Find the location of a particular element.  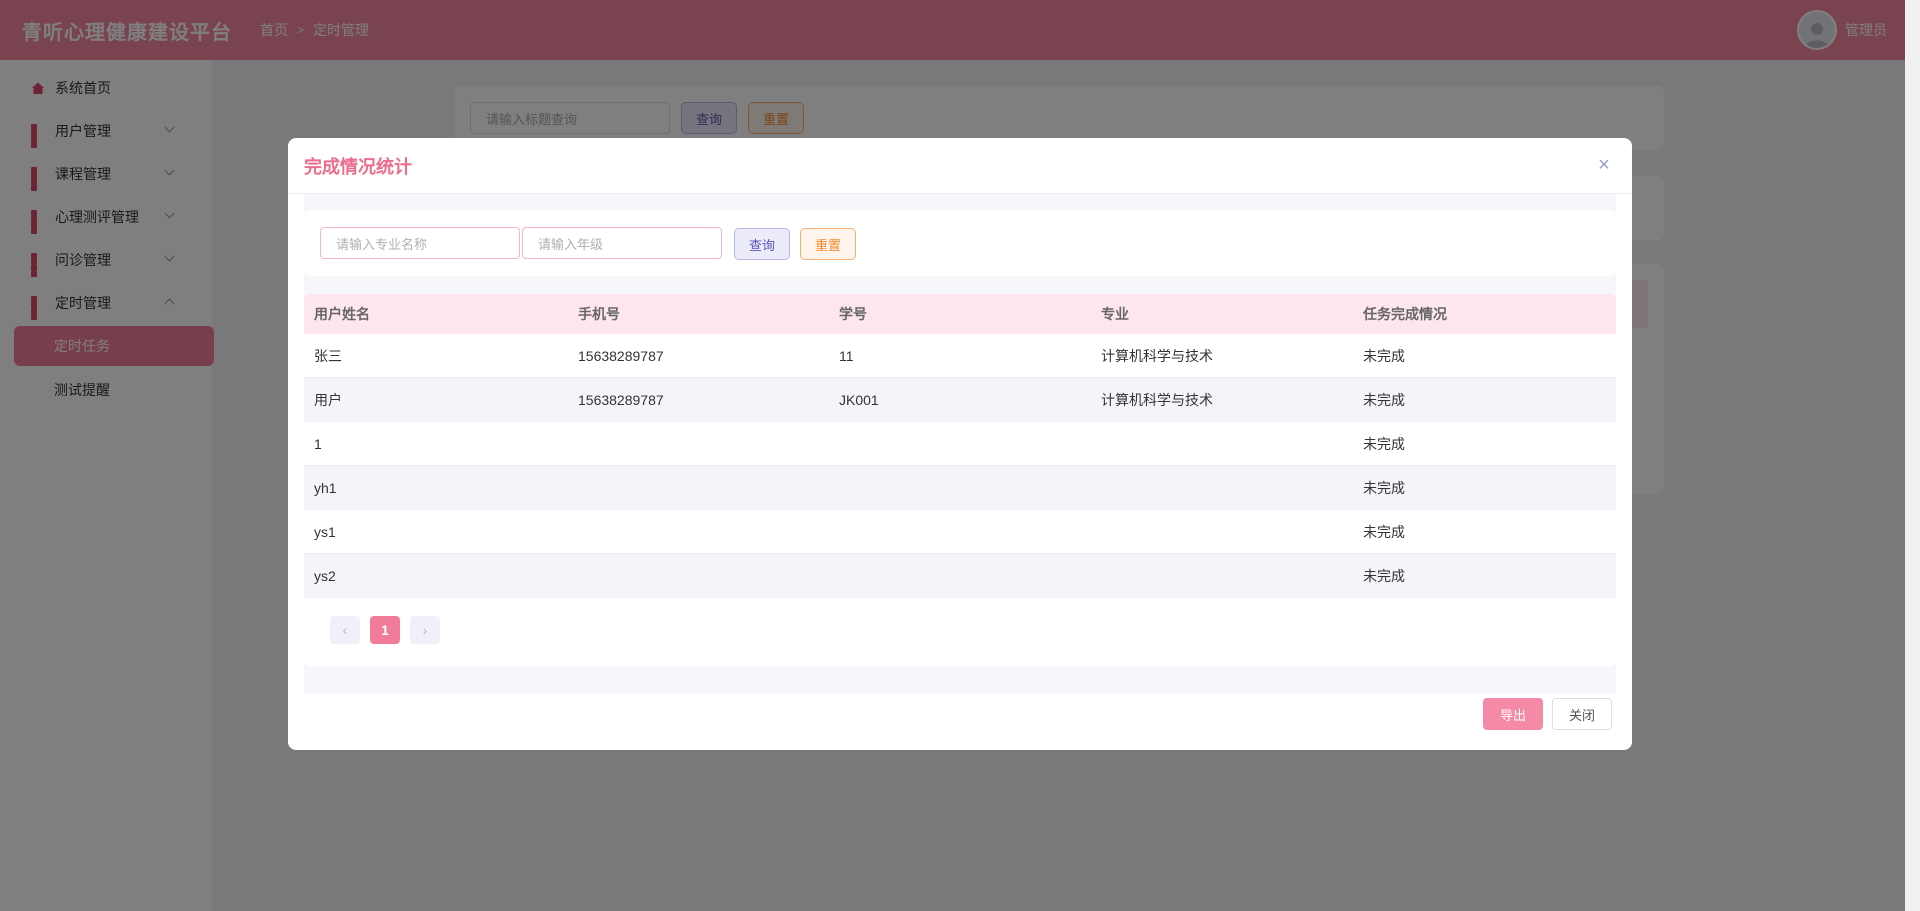

table-row: 1 未完成 is located at coordinates (960, 444).